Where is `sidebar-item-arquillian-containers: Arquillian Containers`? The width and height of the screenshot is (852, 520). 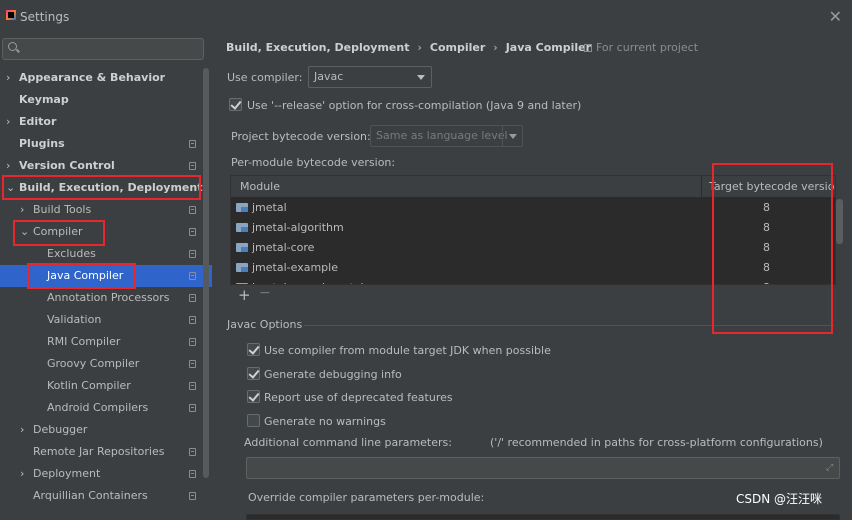
sidebar-item-arquillian-containers: Arquillian Containers is located at coordinates (106, 496).